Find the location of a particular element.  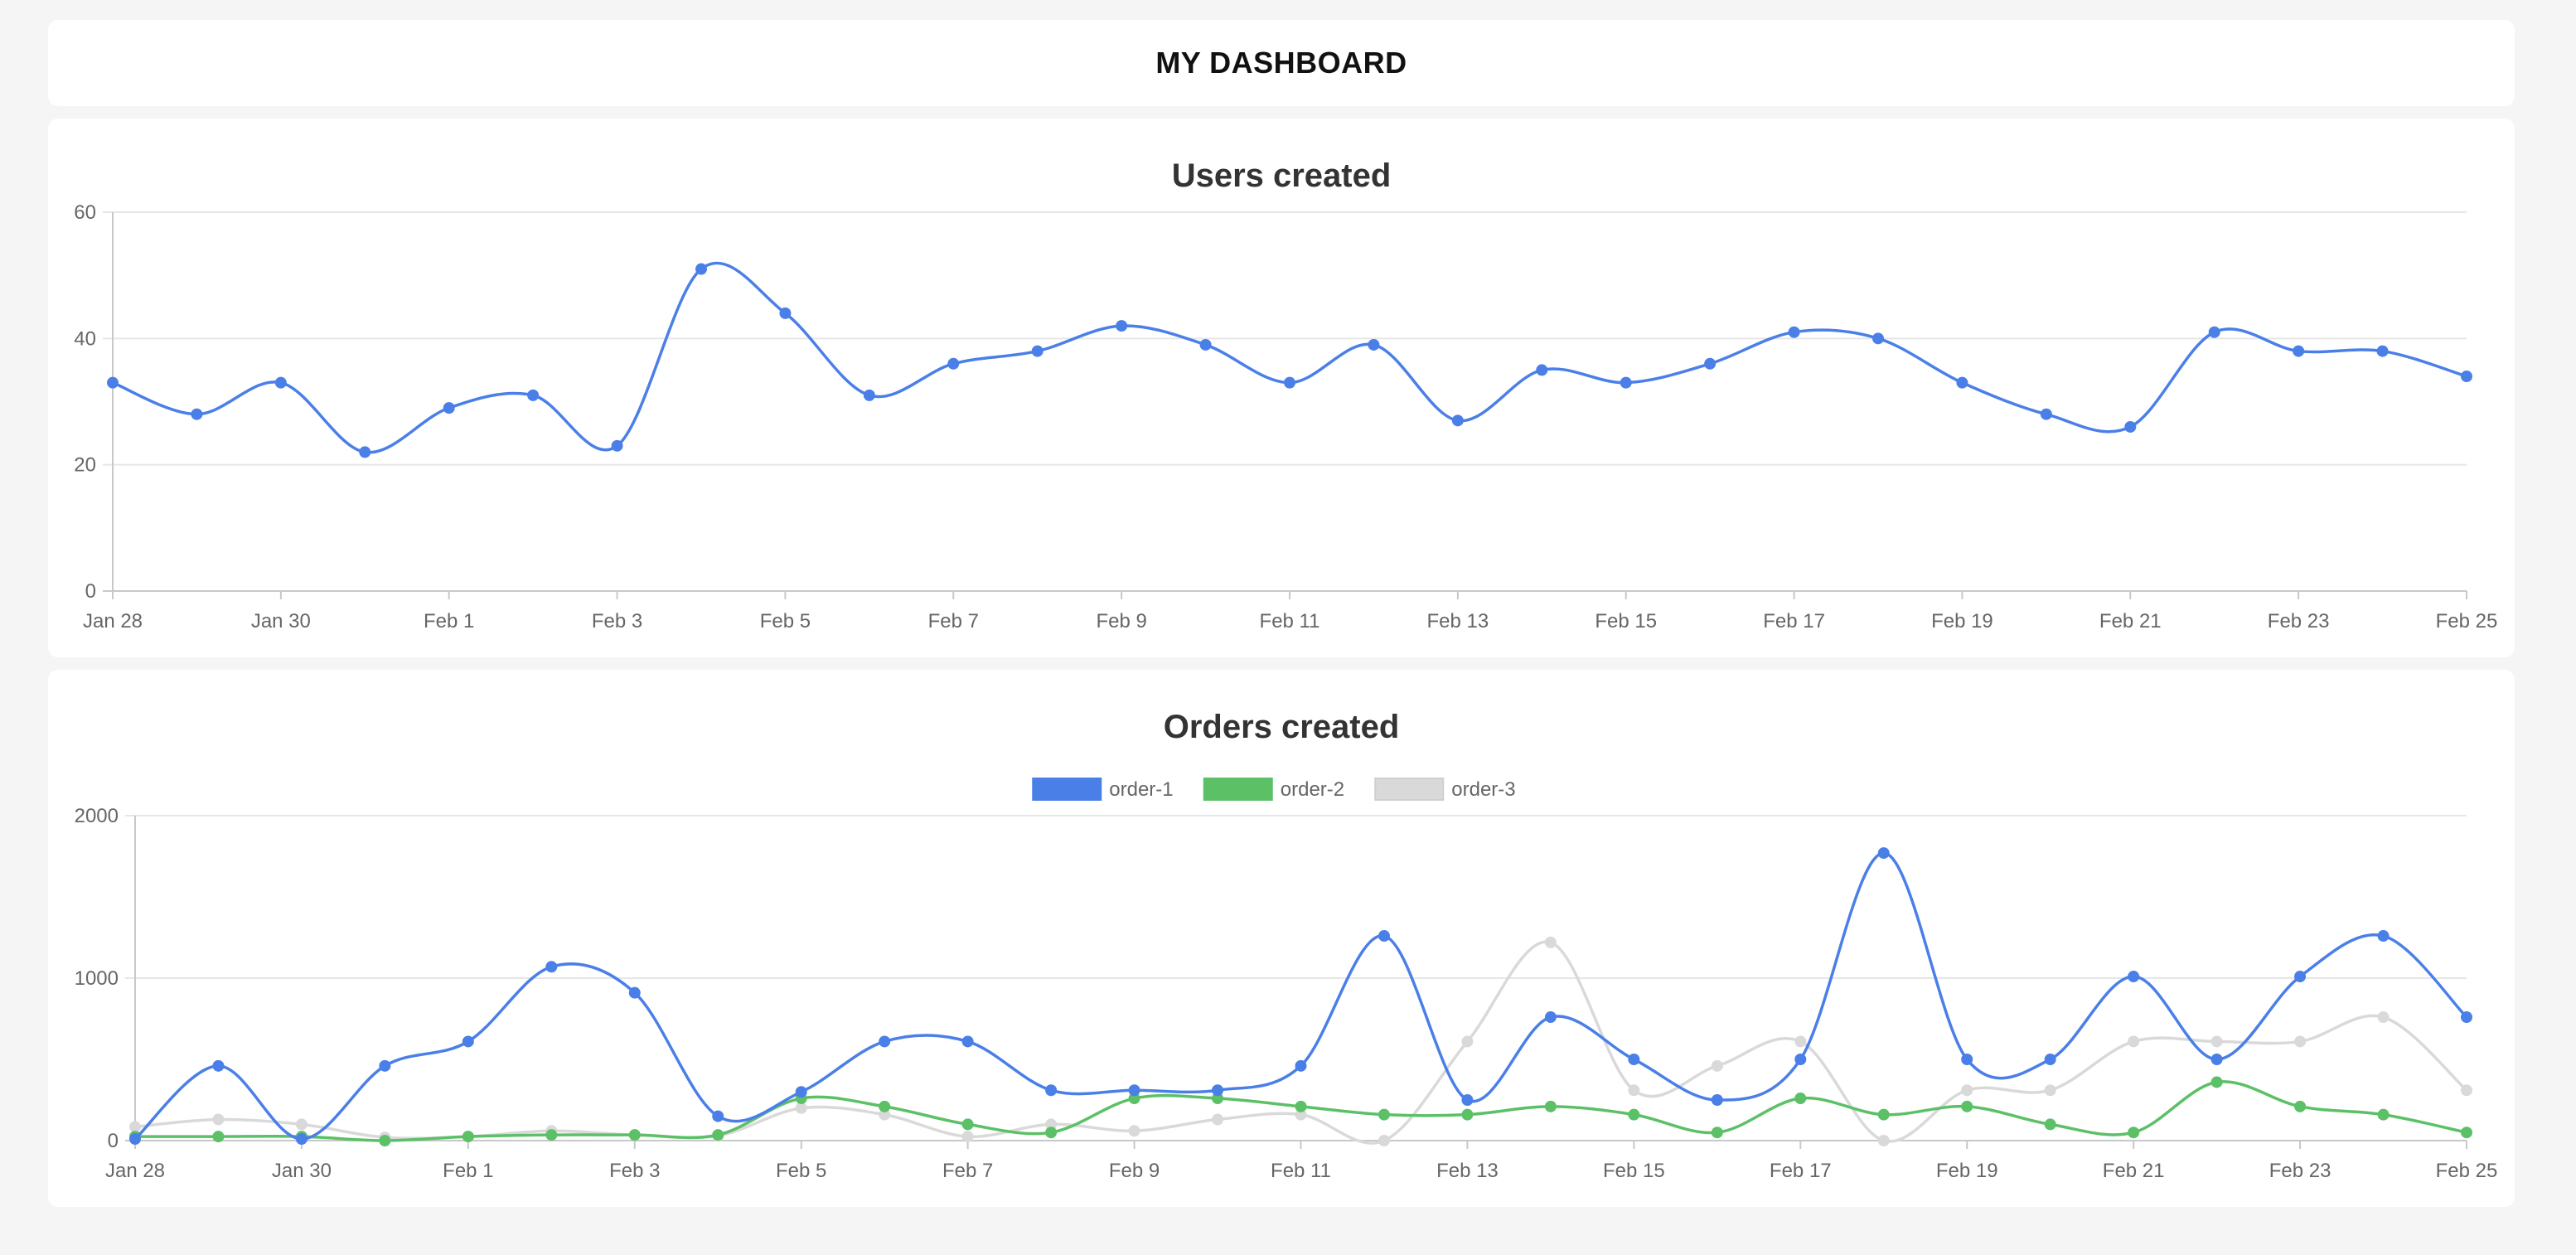

page-title: MY DASHBOARD is located at coordinates (1281, 63).